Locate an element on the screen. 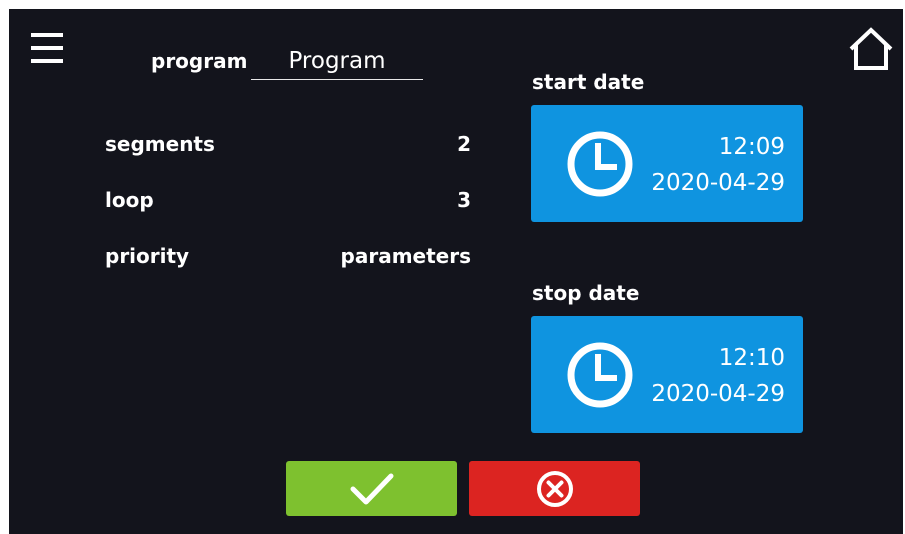  priority-value: parameters is located at coordinates (406, 256).